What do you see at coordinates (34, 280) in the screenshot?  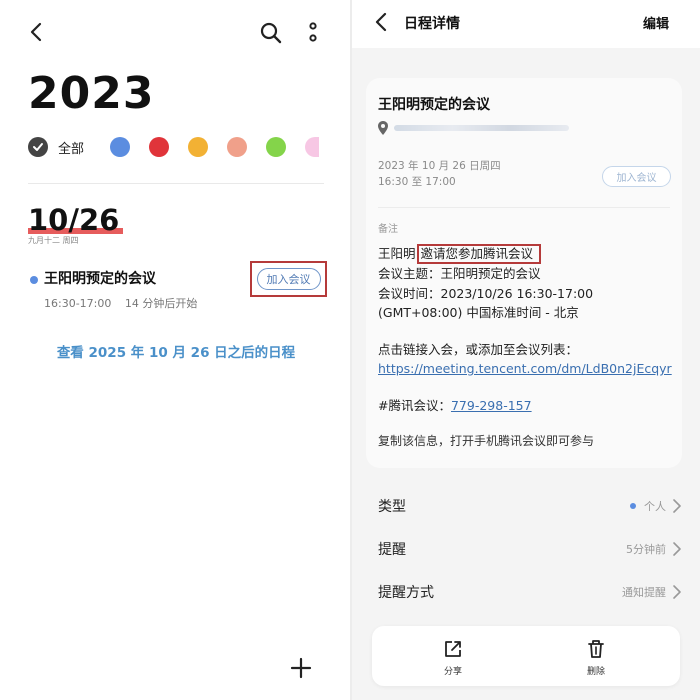 I see `event-color-dot` at bounding box center [34, 280].